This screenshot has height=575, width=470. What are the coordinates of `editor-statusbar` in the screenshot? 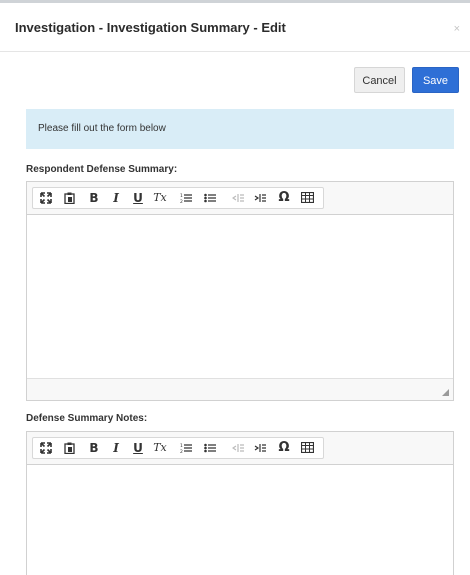 It's located at (240, 389).